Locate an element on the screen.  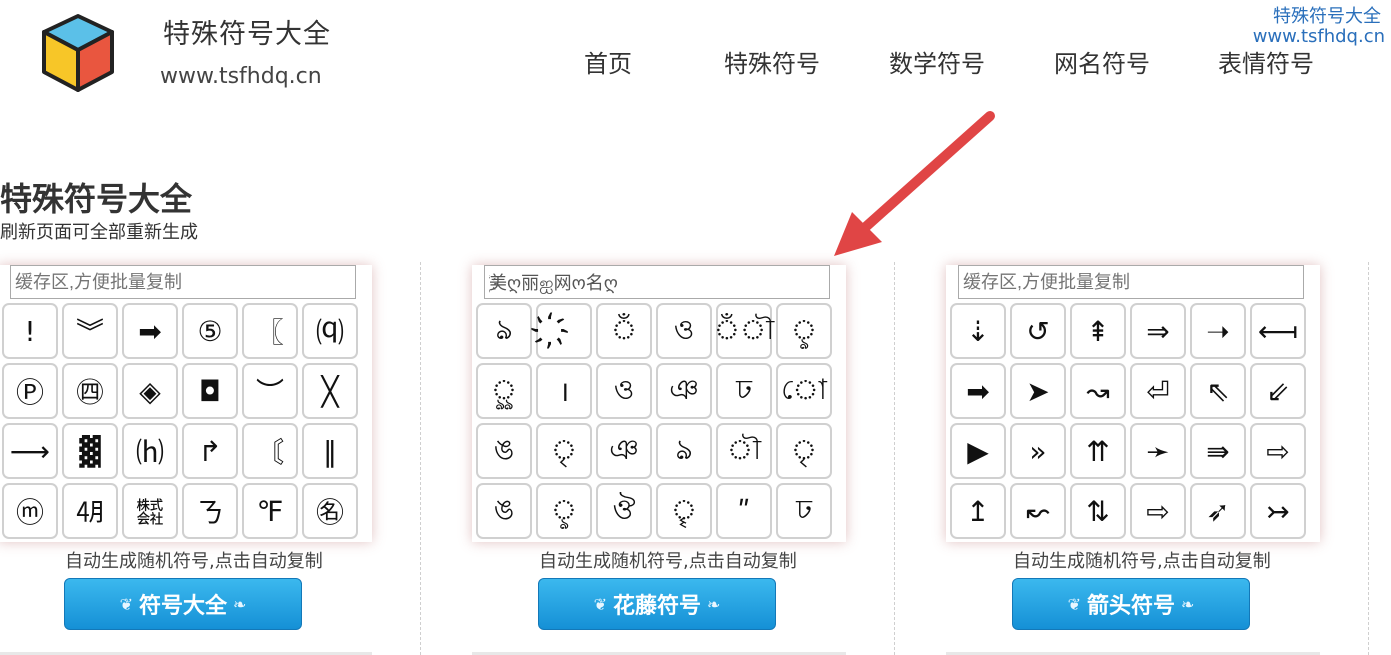
logo-cube-icon is located at coordinates (78, 53).